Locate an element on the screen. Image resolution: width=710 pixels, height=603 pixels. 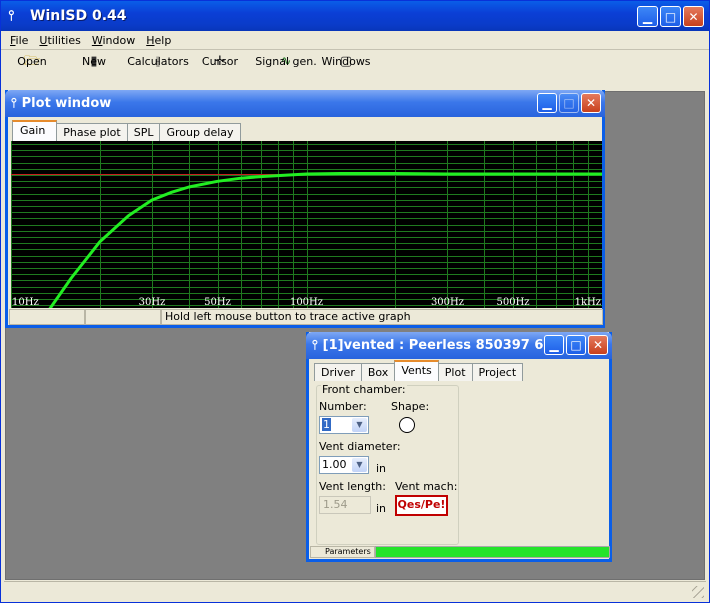
vent-length-label: Vent length: is located at coordinates (352, 486).